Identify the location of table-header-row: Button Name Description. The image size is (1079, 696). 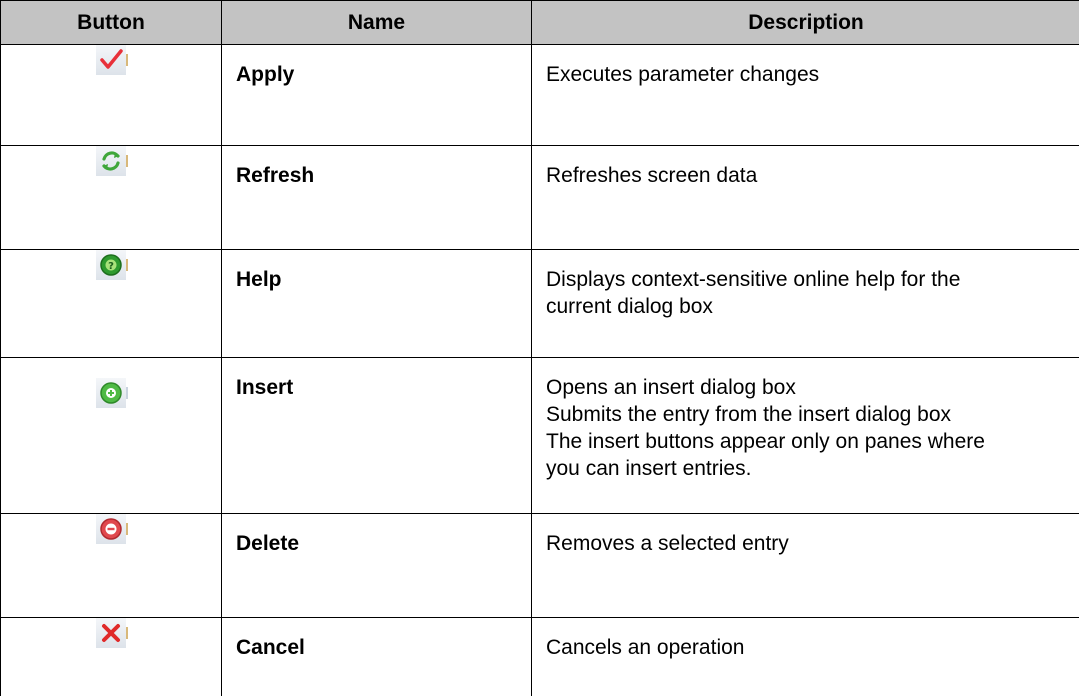
(540, 23).